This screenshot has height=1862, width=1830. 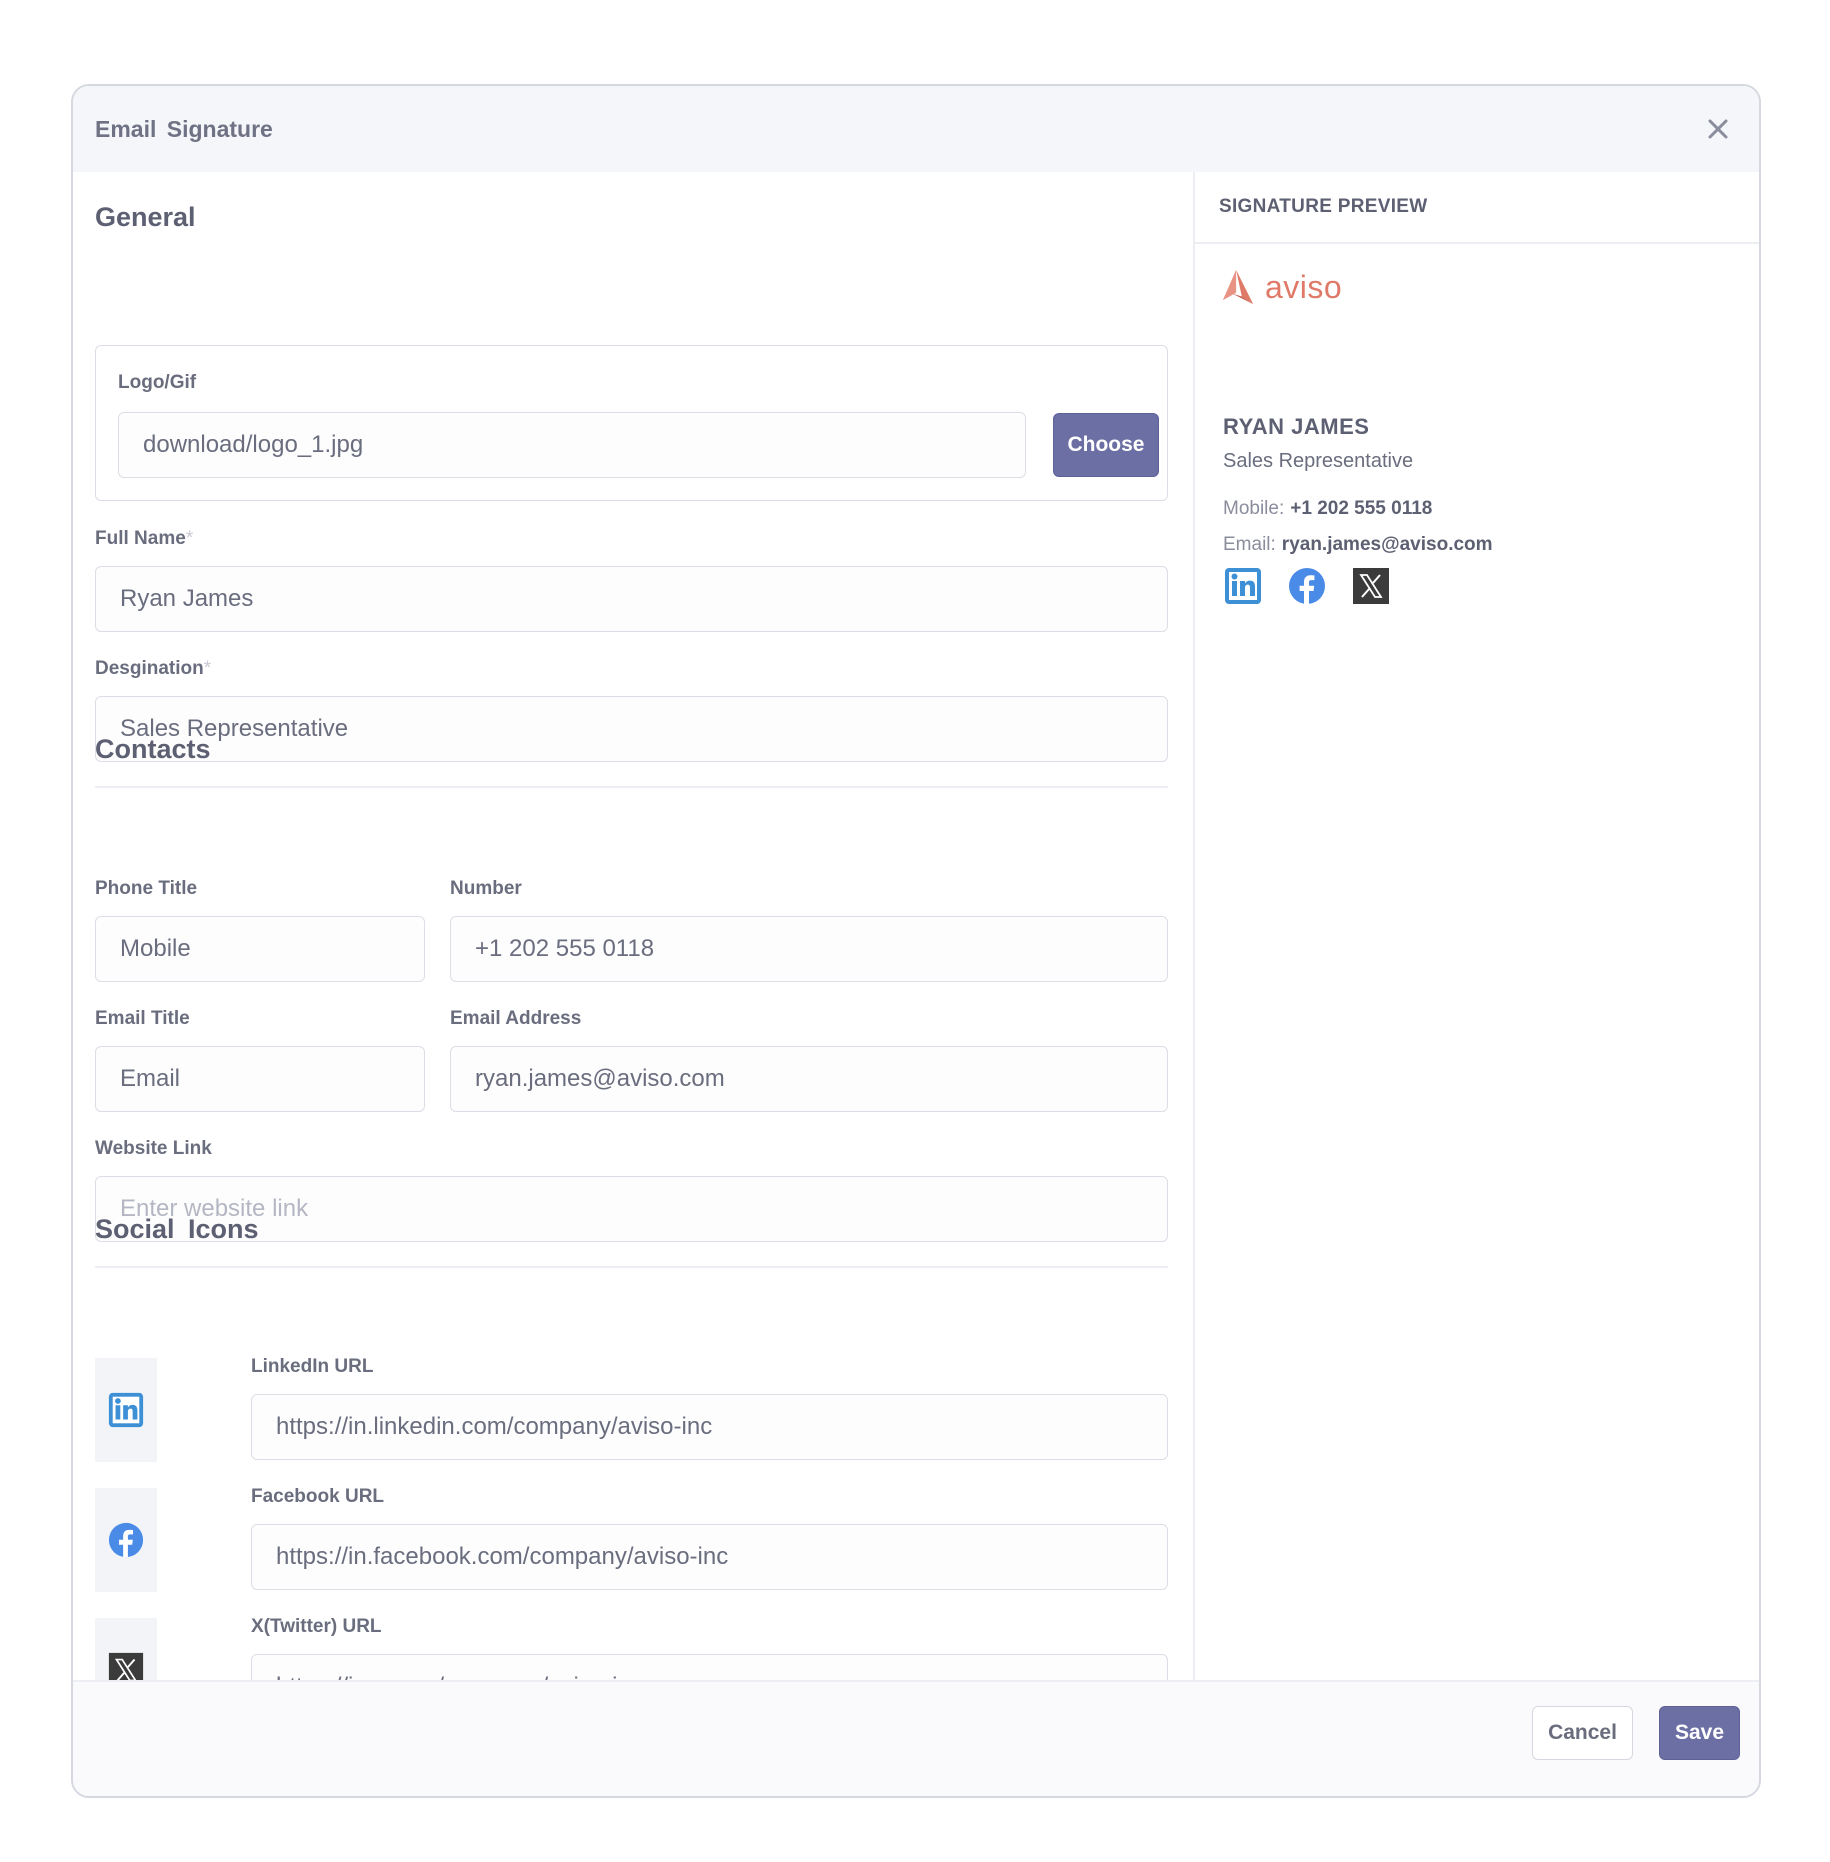 What do you see at coordinates (316, 1626) in the screenshot?
I see `x-label: X(Twitter) URL` at bounding box center [316, 1626].